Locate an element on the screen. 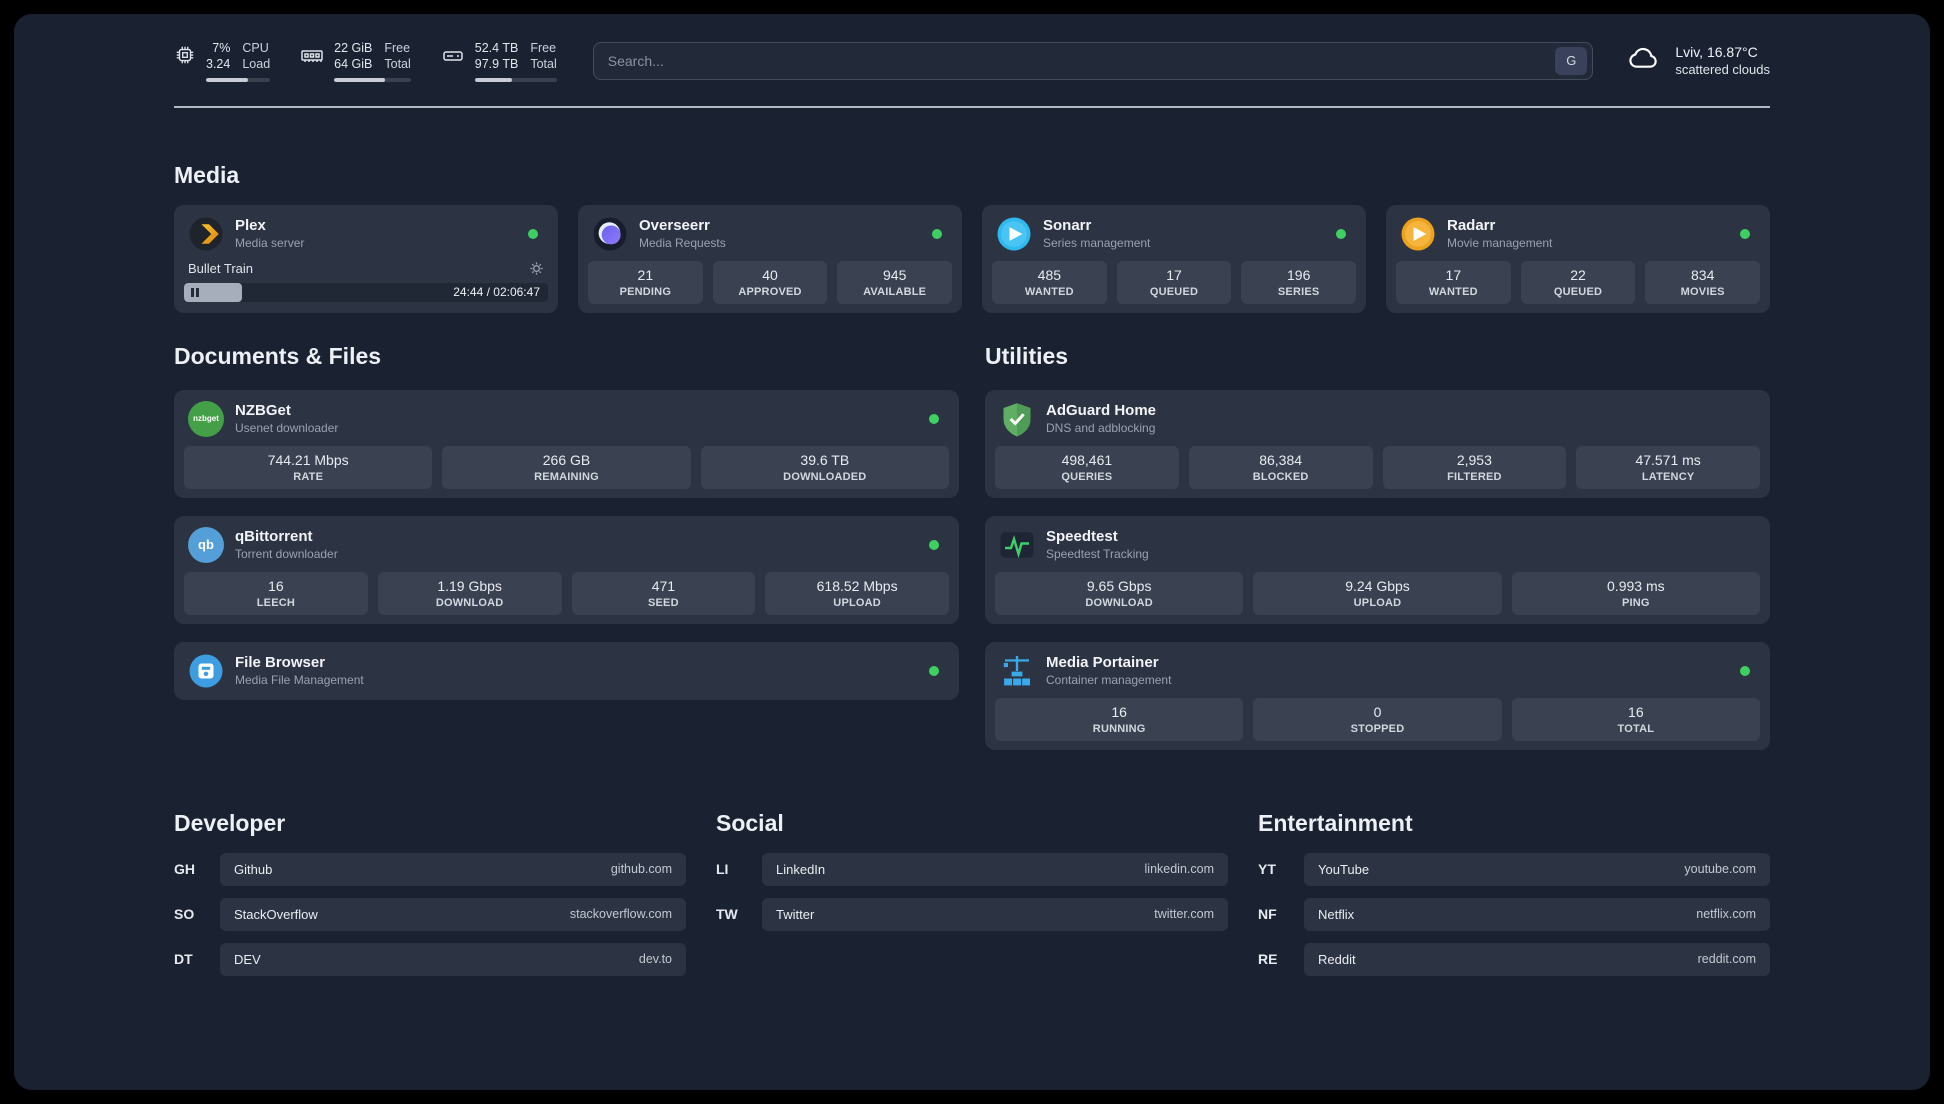 The width and height of the screenshot is (1944, 1104). stat-value: 485 is located at coordinates (1049, 274).